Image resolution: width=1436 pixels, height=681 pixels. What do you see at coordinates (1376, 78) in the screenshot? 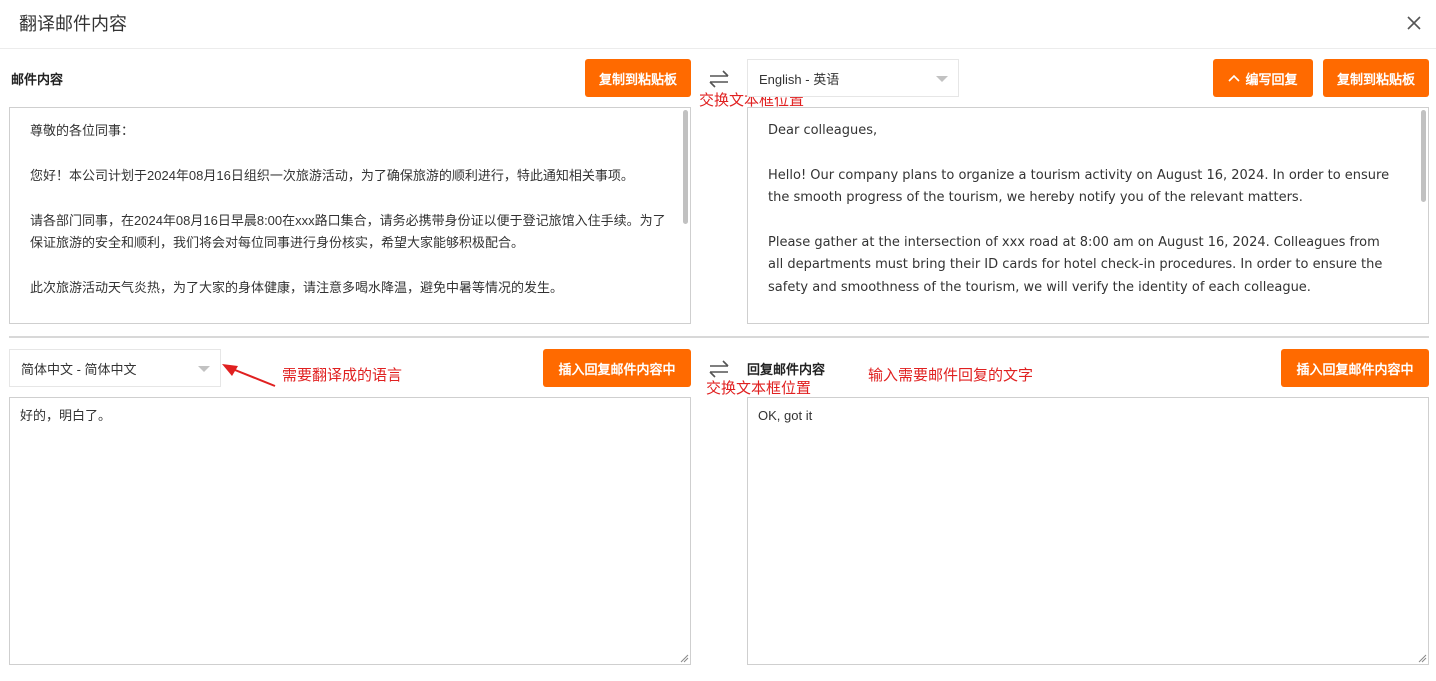
I see `copy-translation-button: 复制到粘贴板` at bounding box center [1376, 78].